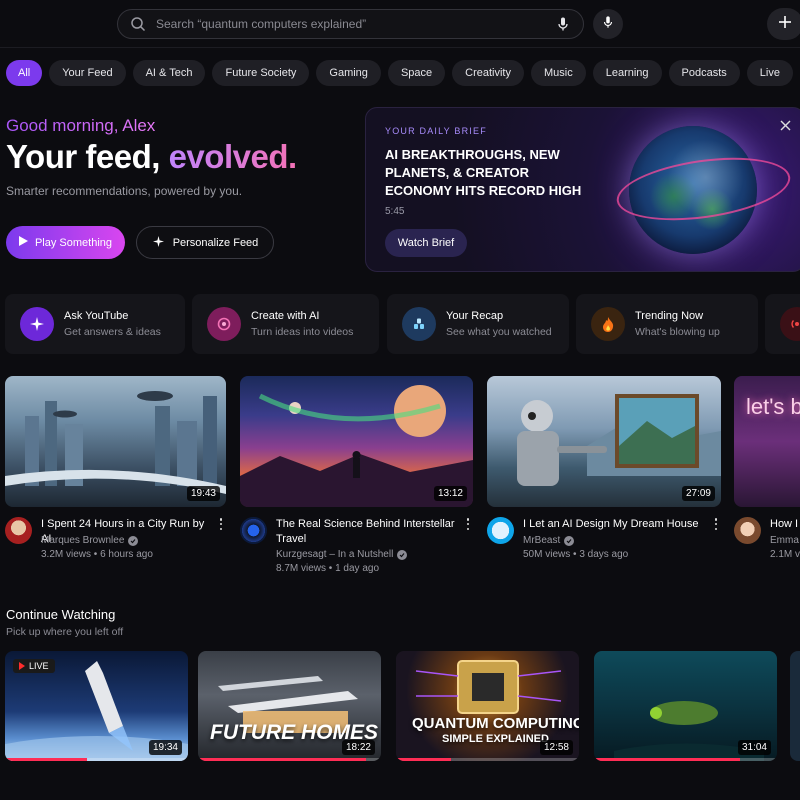 This screenshot has width=800, height=800. Describe the element at coordinates (61, 614) in the screenshot. I see `section-title: Continue Watching` at that location.